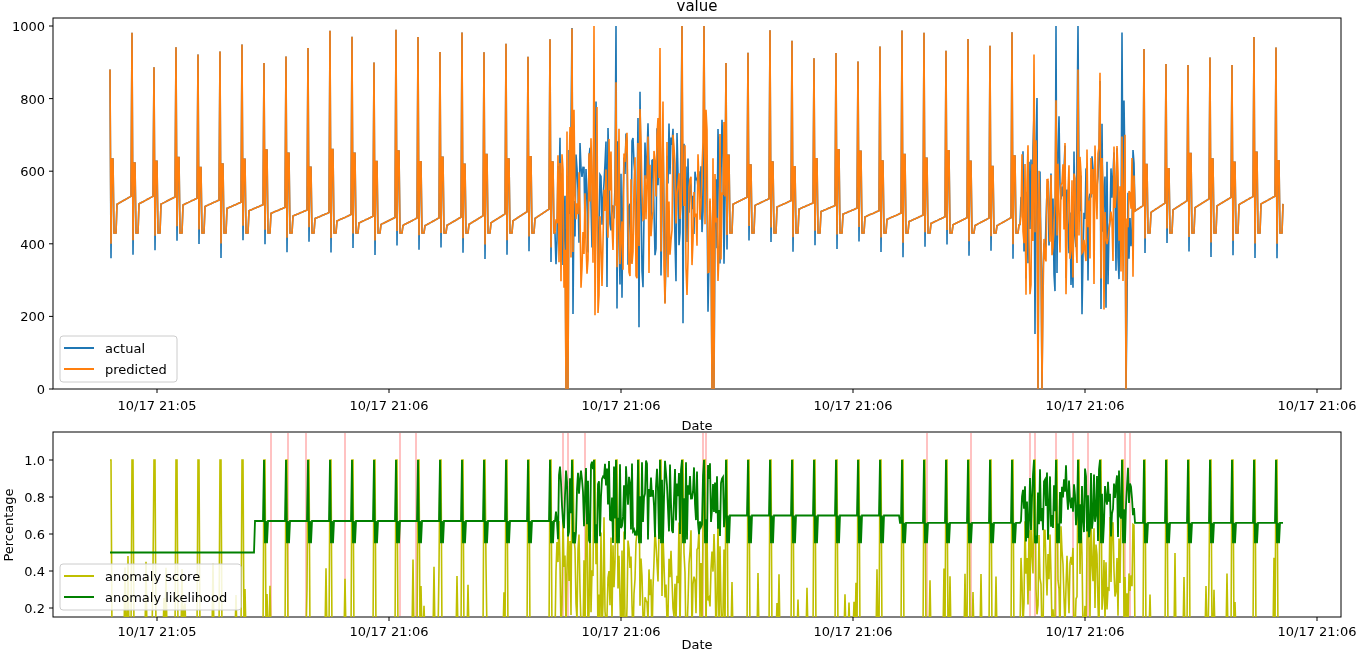 The width and height of the screenshot is (1360, 650). Describe the element at coordinates (34, 460) in the screenshot. I see `y-tick-label: 1.0` at that location.